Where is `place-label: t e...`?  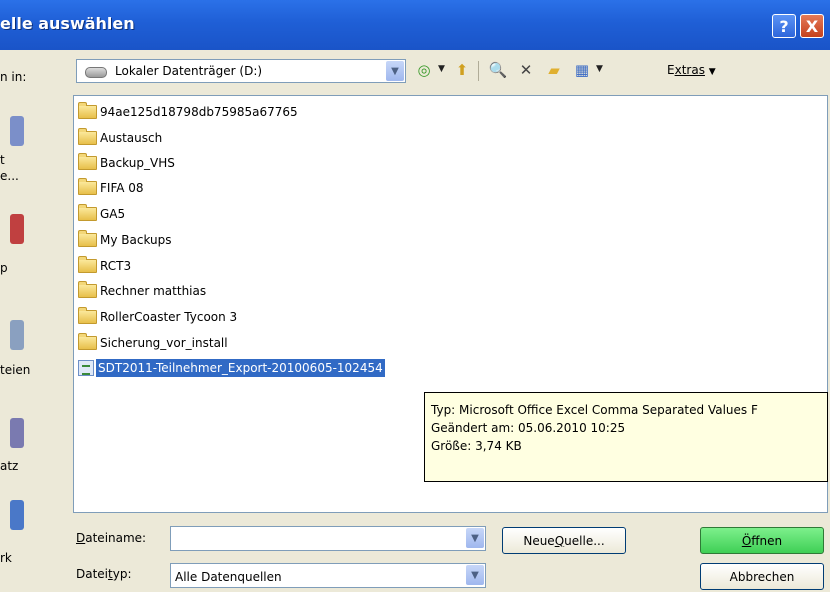 place-label: t e... is located at coordinates (9, 168).